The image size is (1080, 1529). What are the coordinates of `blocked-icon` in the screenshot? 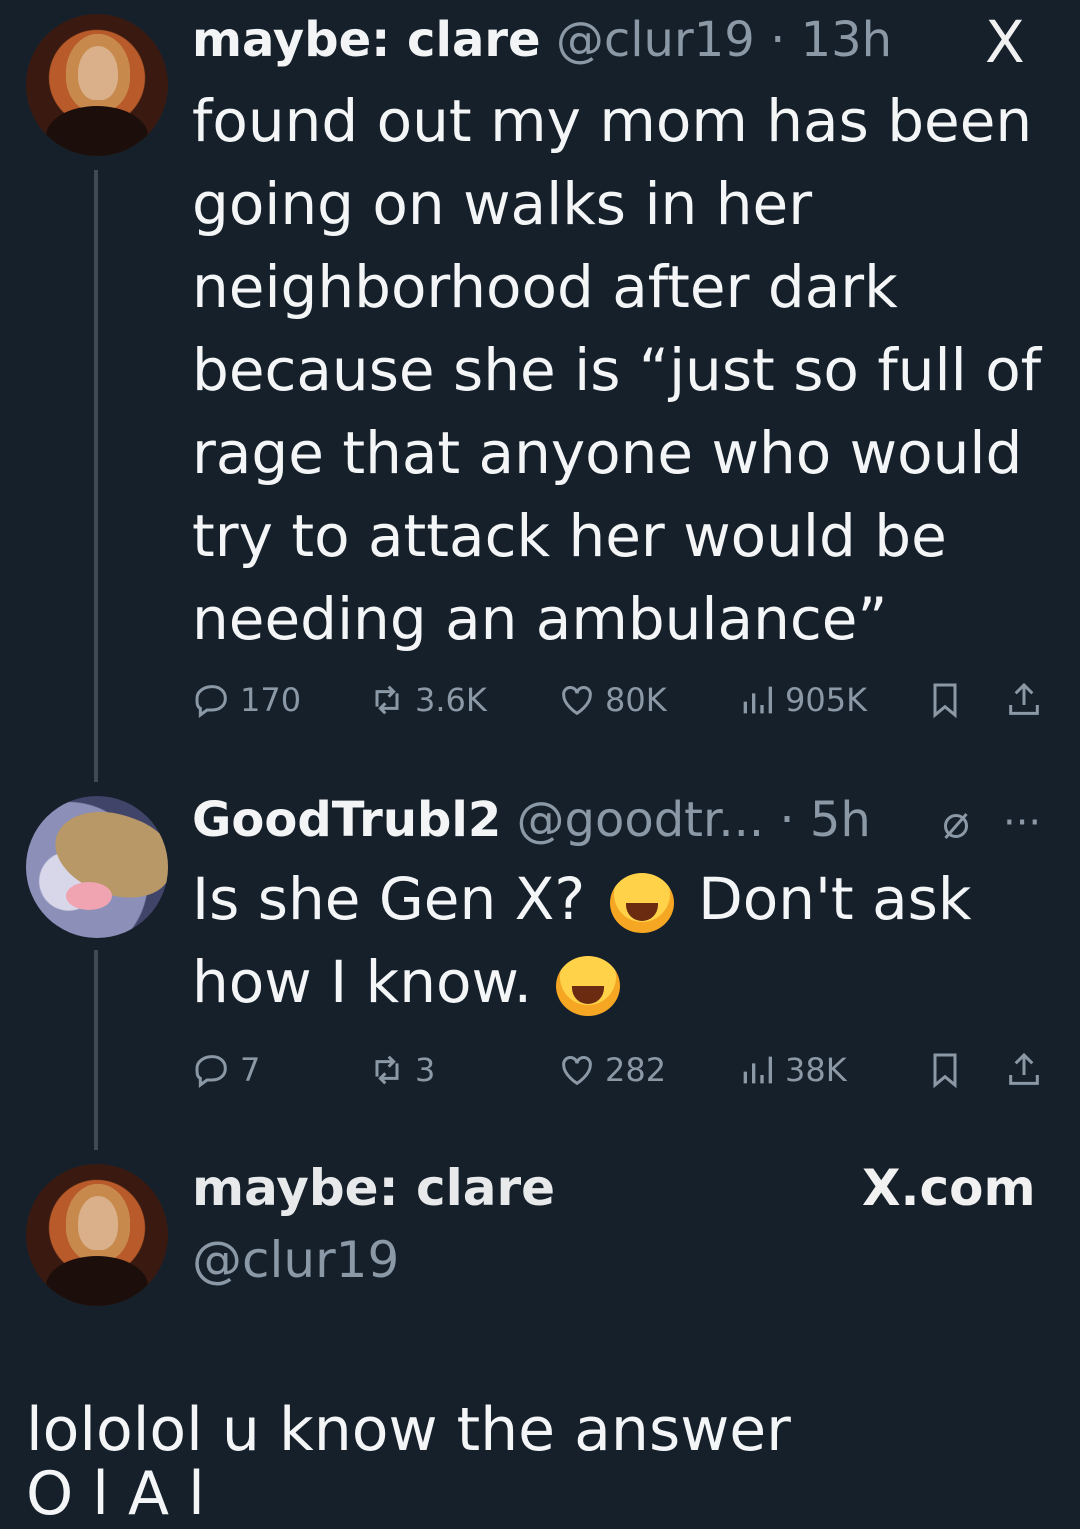 It's located at (956, 826).